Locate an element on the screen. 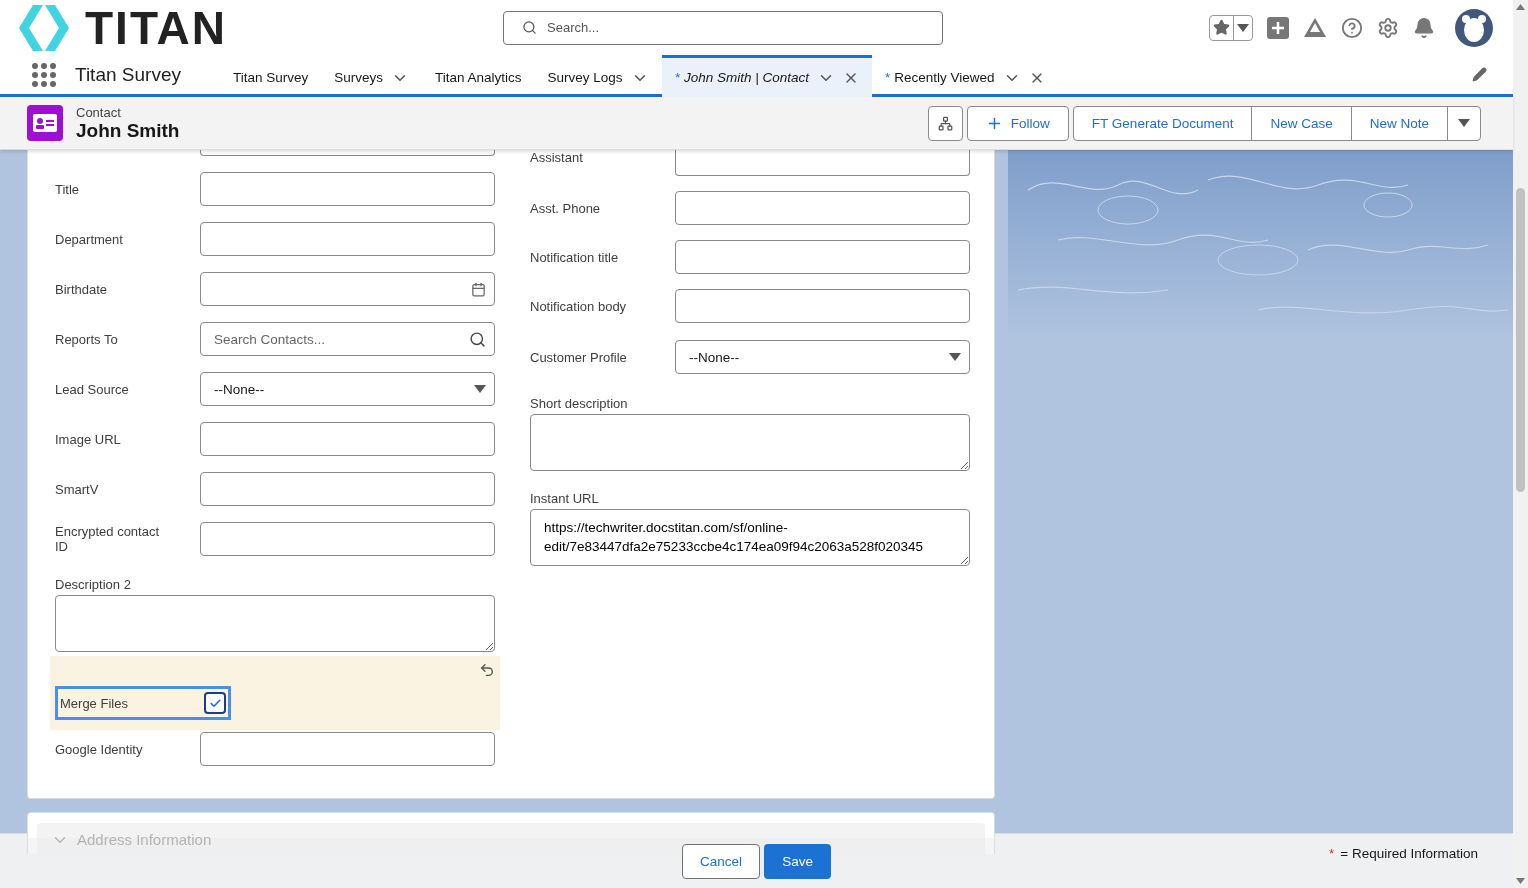  field-label: Short description is located at coordinates (579, 403).